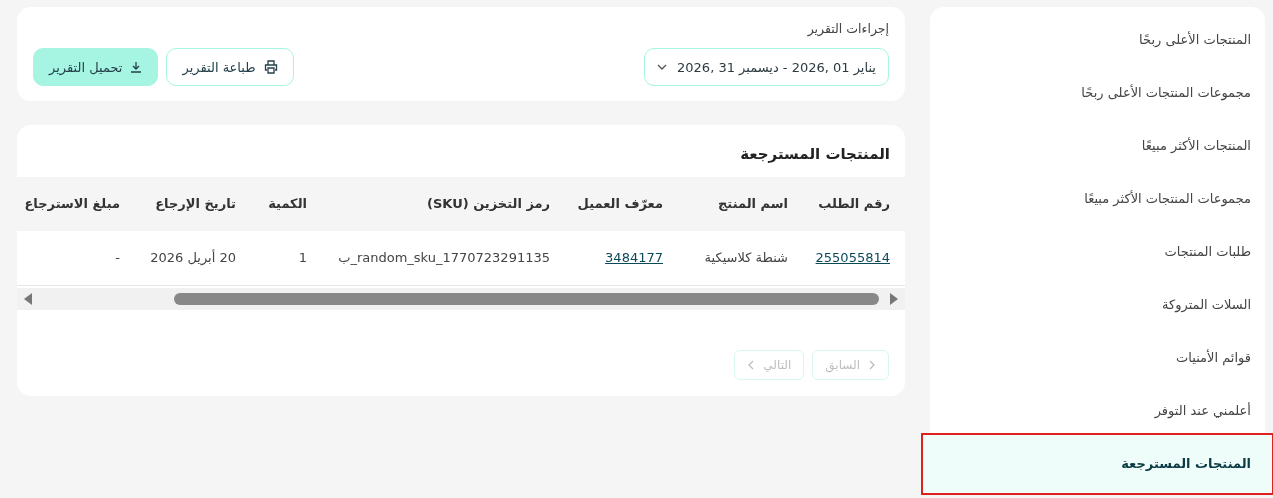  What do you see at coordinates (461, 299) in the screenshot?
I see `horizontal-scrollbar` at bounding box center [461, 299].